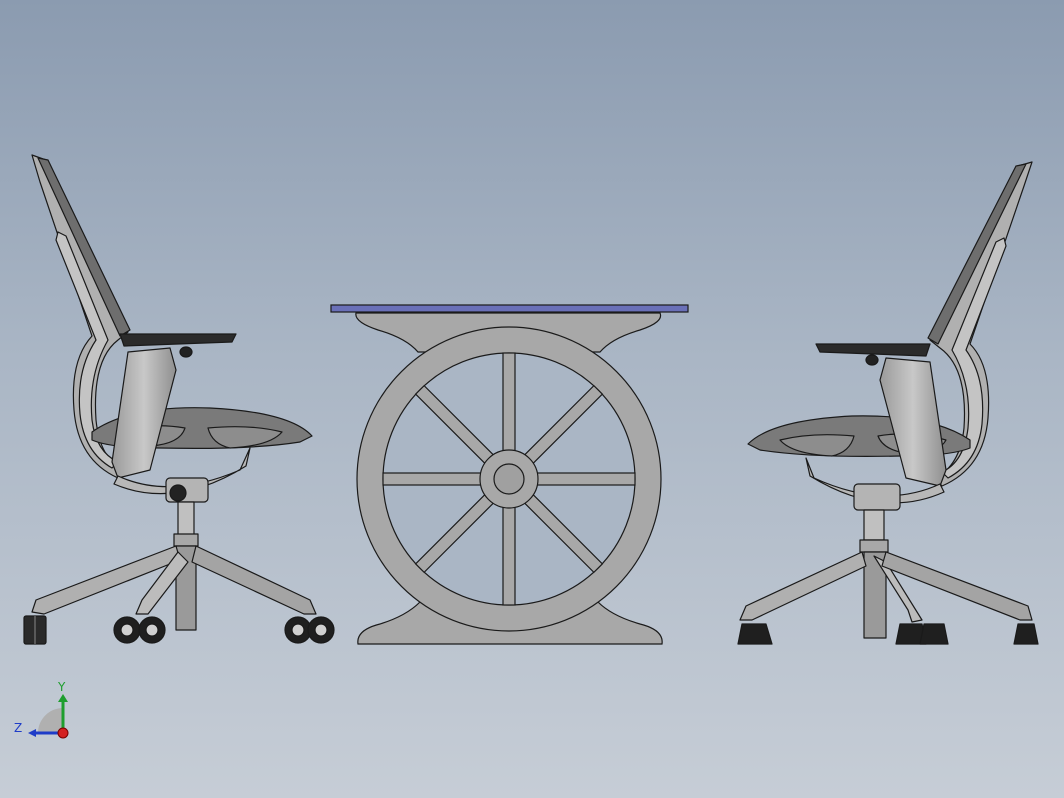 This screenshot has width=1064, height=798. What do you see at coordinates (874, 546) in the screenshot?
I see `right-chair-gas-cylinder-collar` at bounding box center [874, 546].